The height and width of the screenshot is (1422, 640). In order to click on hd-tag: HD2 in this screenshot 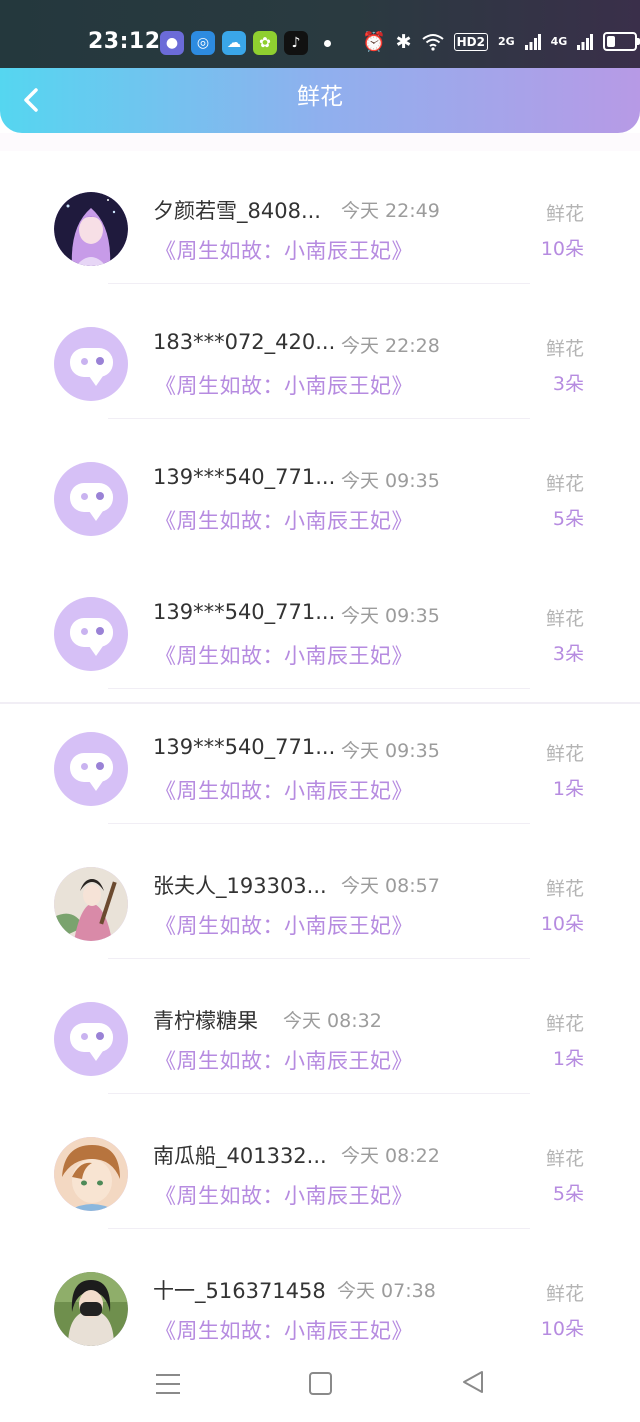, I will do `click(470, 41)`.